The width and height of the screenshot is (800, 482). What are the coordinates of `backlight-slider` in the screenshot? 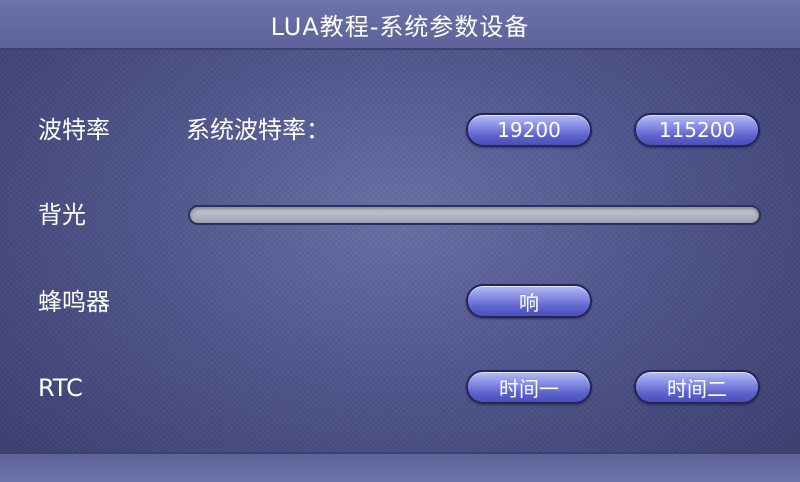 It's located at (474, 215).